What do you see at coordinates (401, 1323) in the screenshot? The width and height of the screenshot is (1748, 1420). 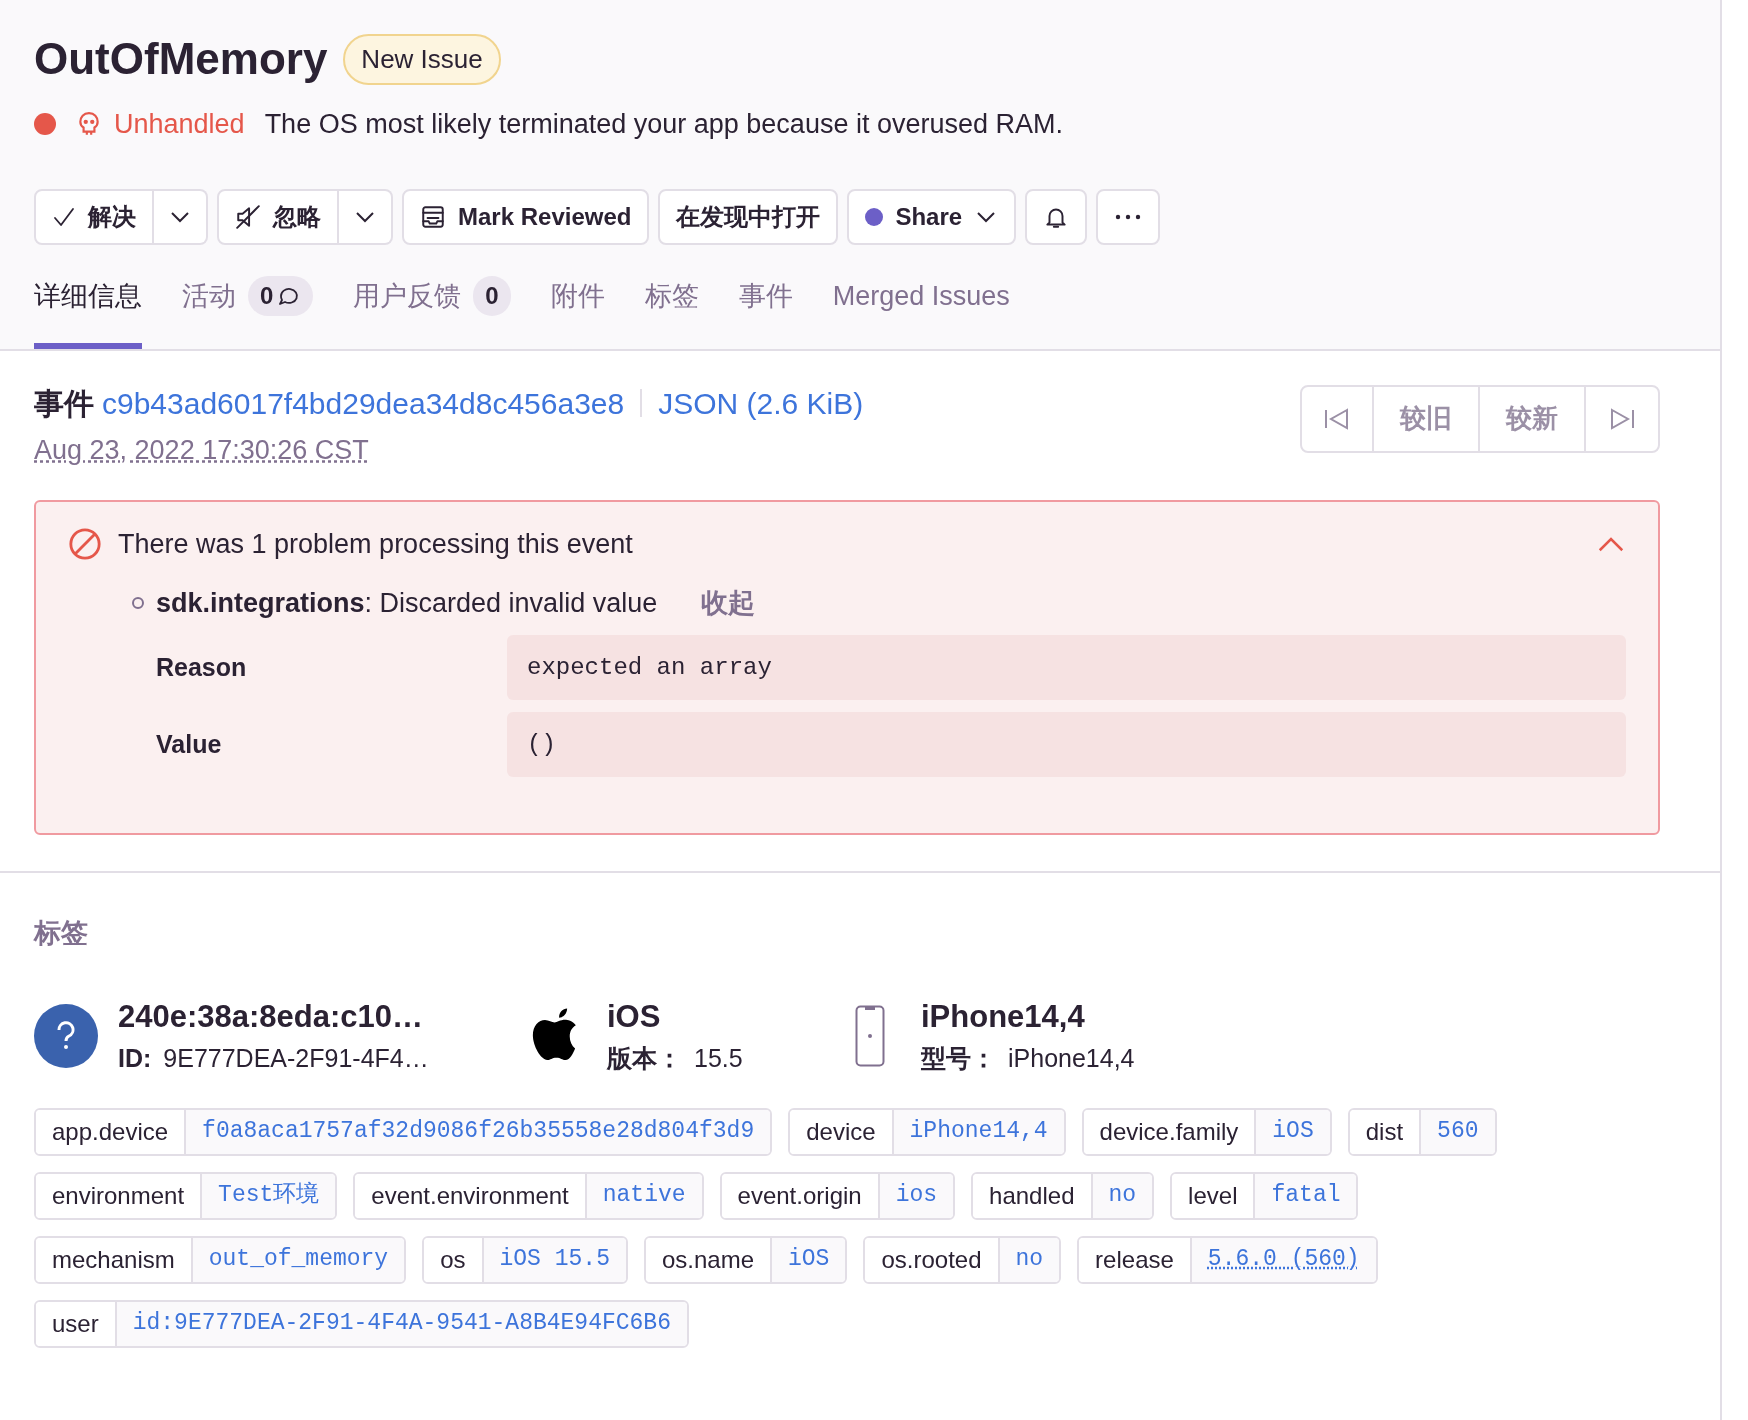 I see `tag-value: id:9E777DEA-2F91-4F4A-9541-A8B4E94FC6B6` at bounding box center [401, 1323].